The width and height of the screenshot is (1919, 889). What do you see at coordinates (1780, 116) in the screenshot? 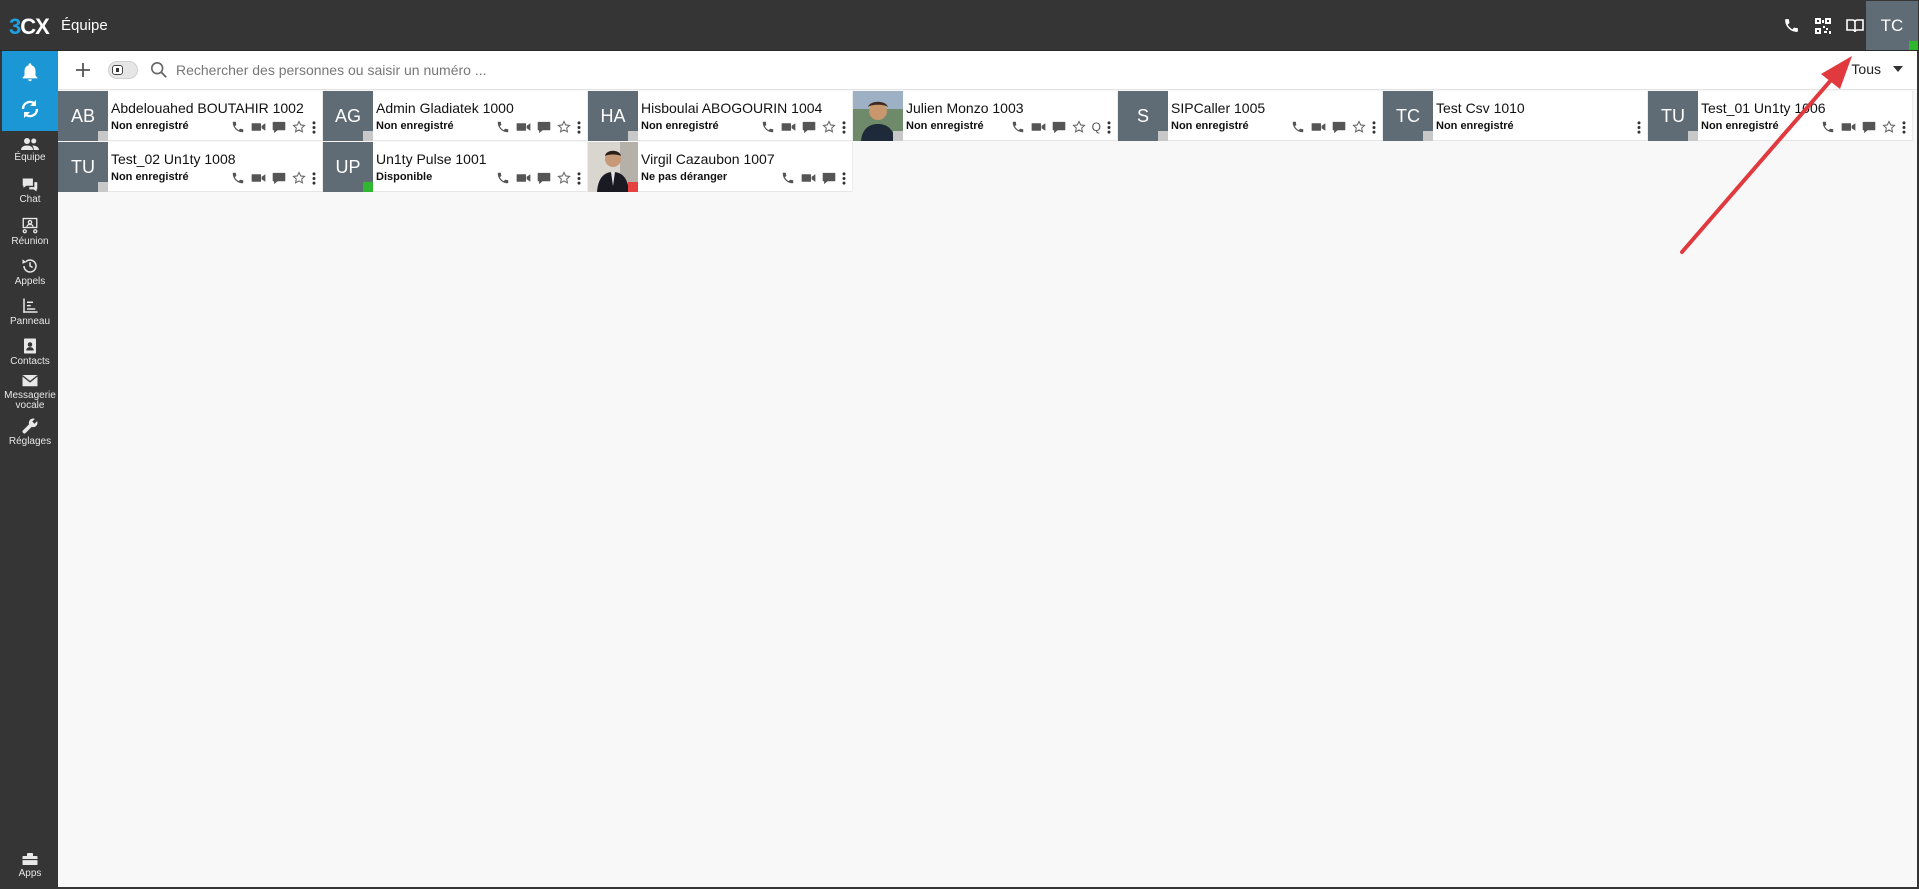
I see `contact-card: TU Test_01 Un1ty 1006 Non enregistré` at bounding box center [1780, 116].